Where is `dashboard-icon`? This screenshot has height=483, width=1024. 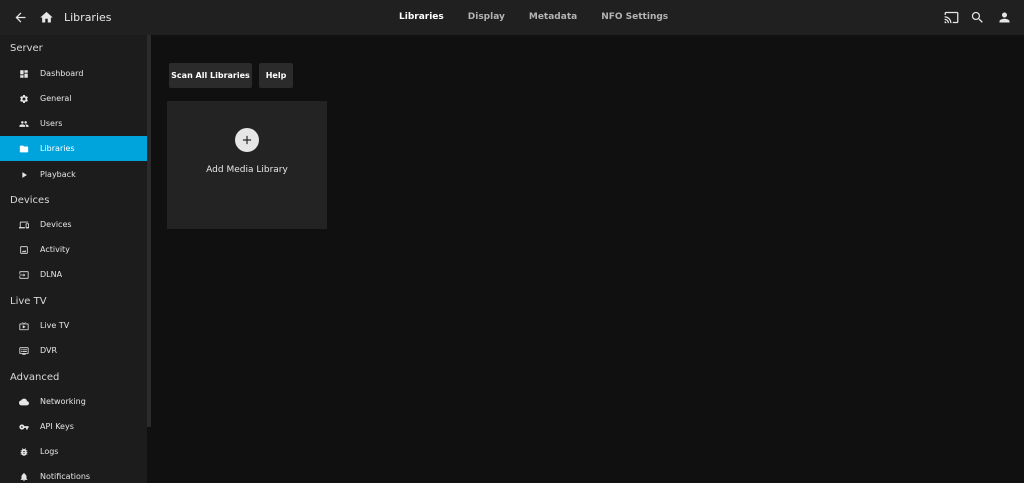 dashboard-icon is located at coordinates (24, 74).